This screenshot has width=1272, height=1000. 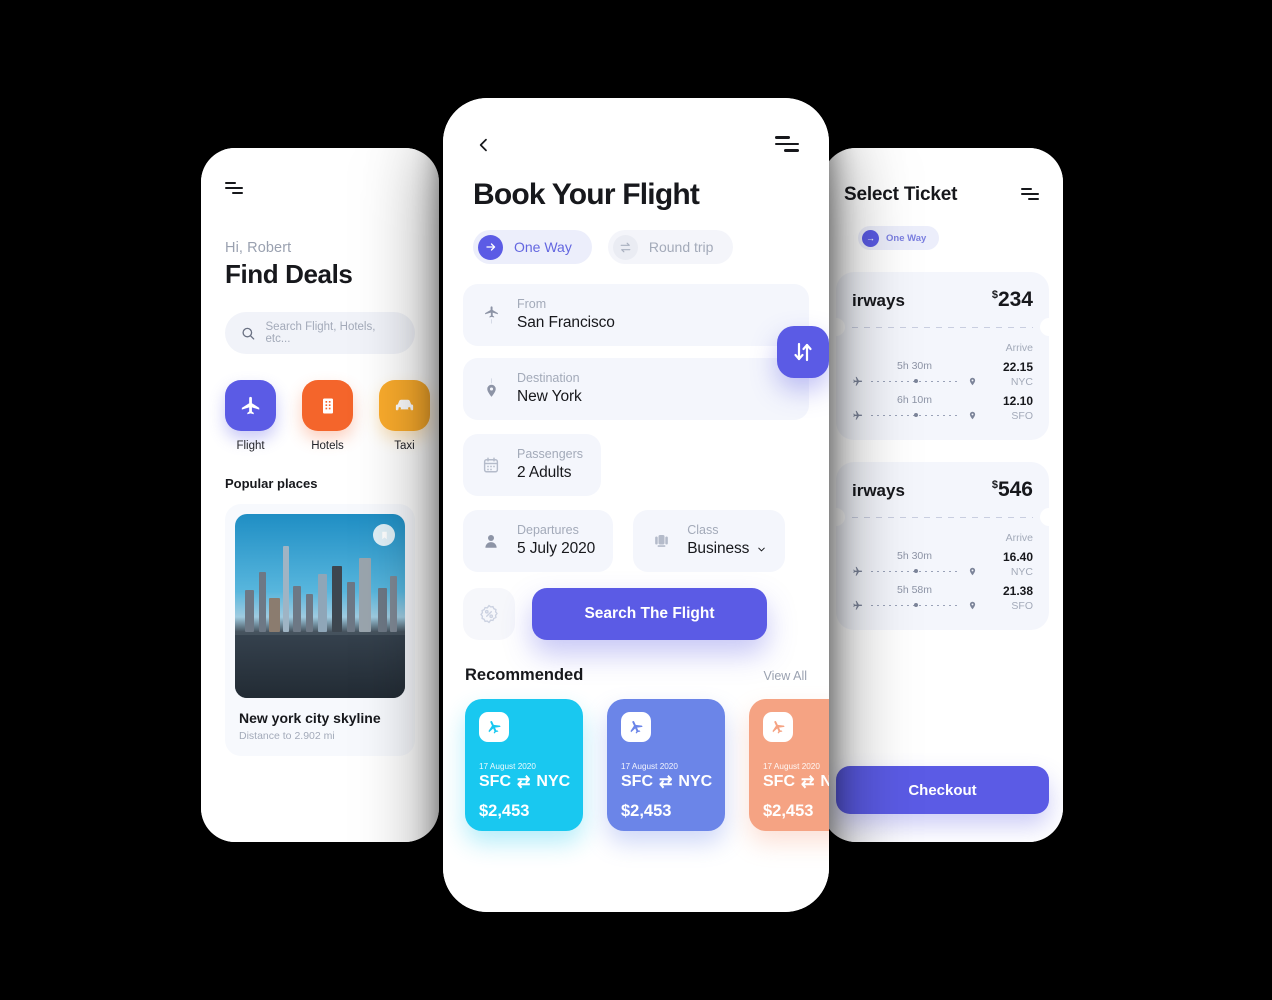 What do you see at coordinates (320, 606) in the screenshot?
I see `place-image` at bounding box center [320, 606].